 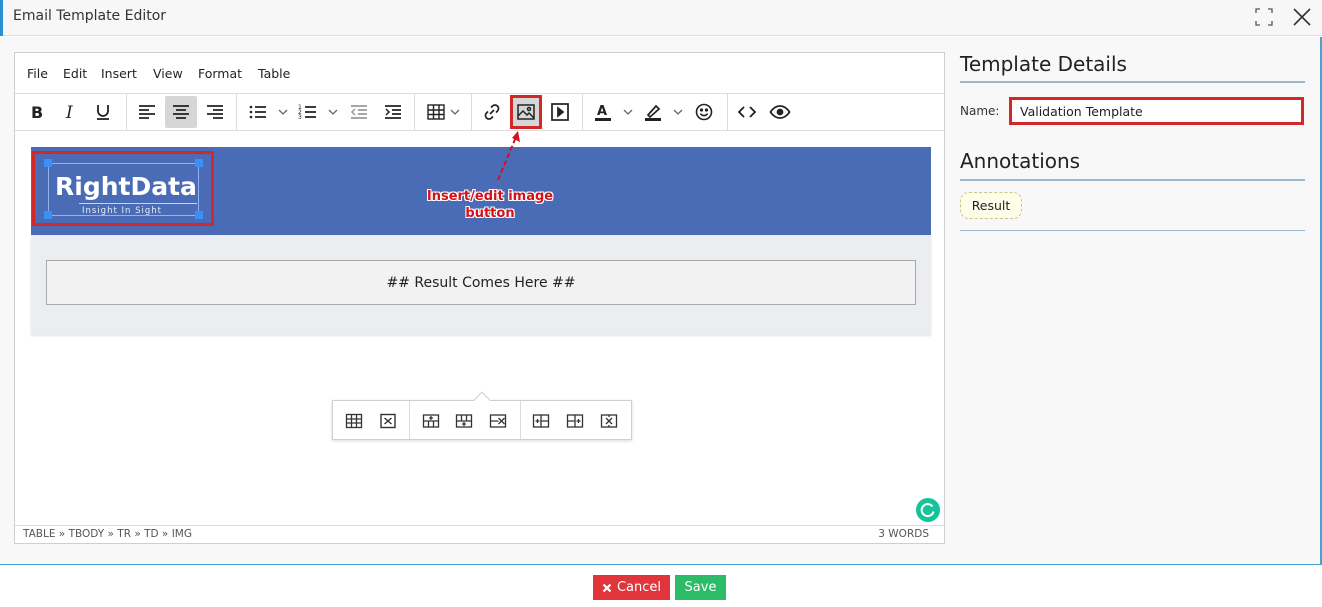 What do you see at coordinates (431, 421) in the screenshot?
I see `insert-row-before-icon` at bounding box center [431, 421].